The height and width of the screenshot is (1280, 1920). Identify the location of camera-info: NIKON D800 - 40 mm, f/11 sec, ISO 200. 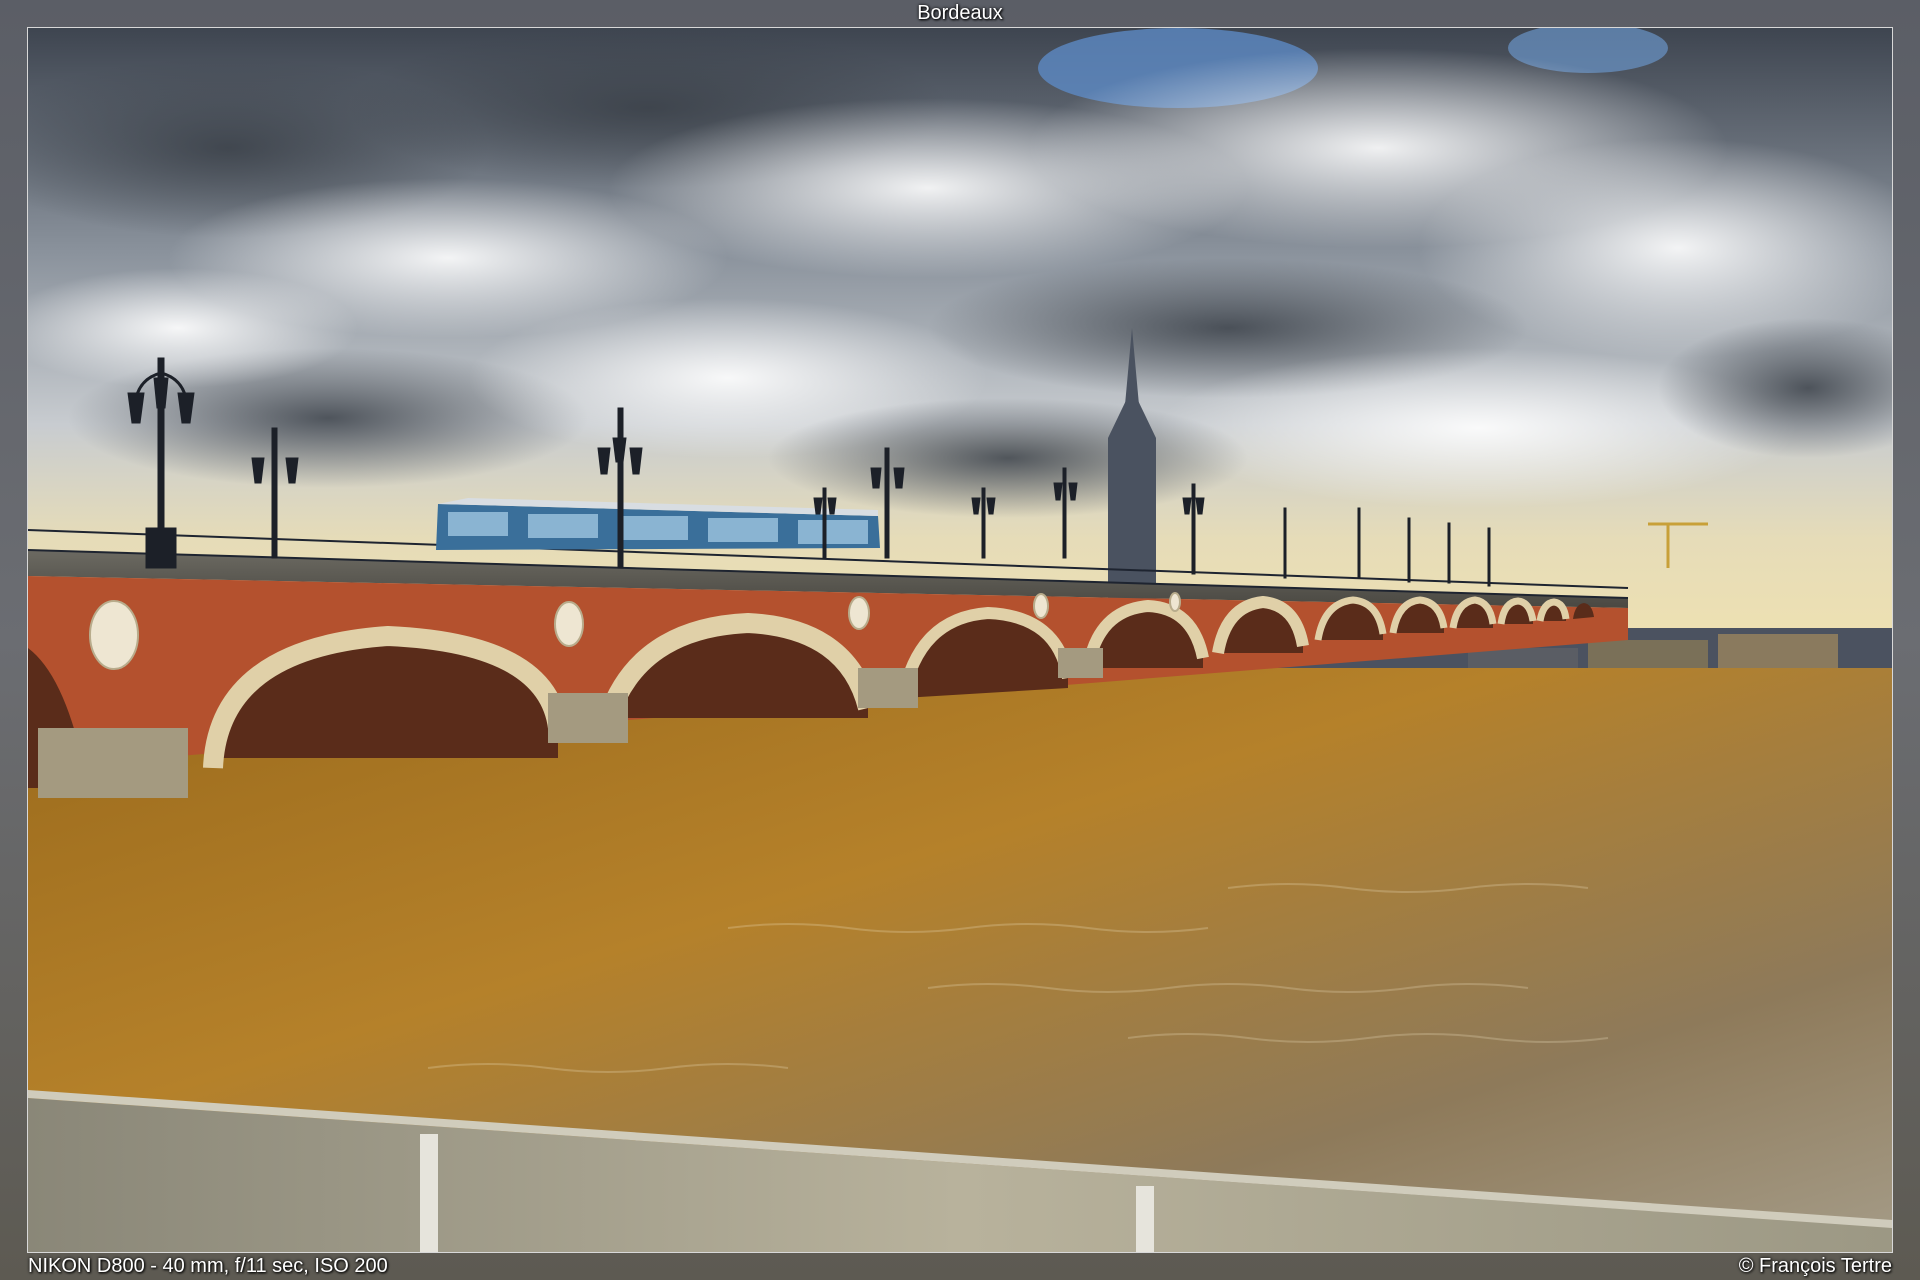
(208, 1266).